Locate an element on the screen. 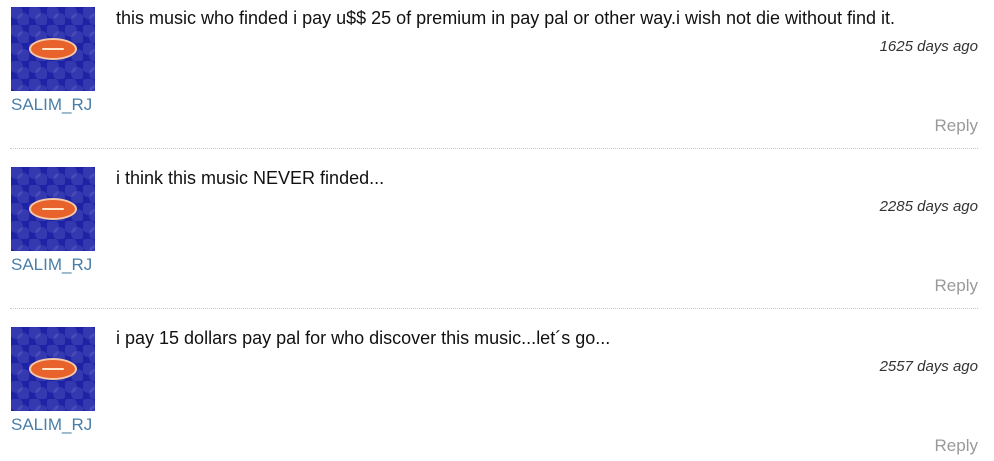 The height and width of the screenshot is (461, 994). comment-timestamp: 2557 days ago is located at coordinates (928, 366).